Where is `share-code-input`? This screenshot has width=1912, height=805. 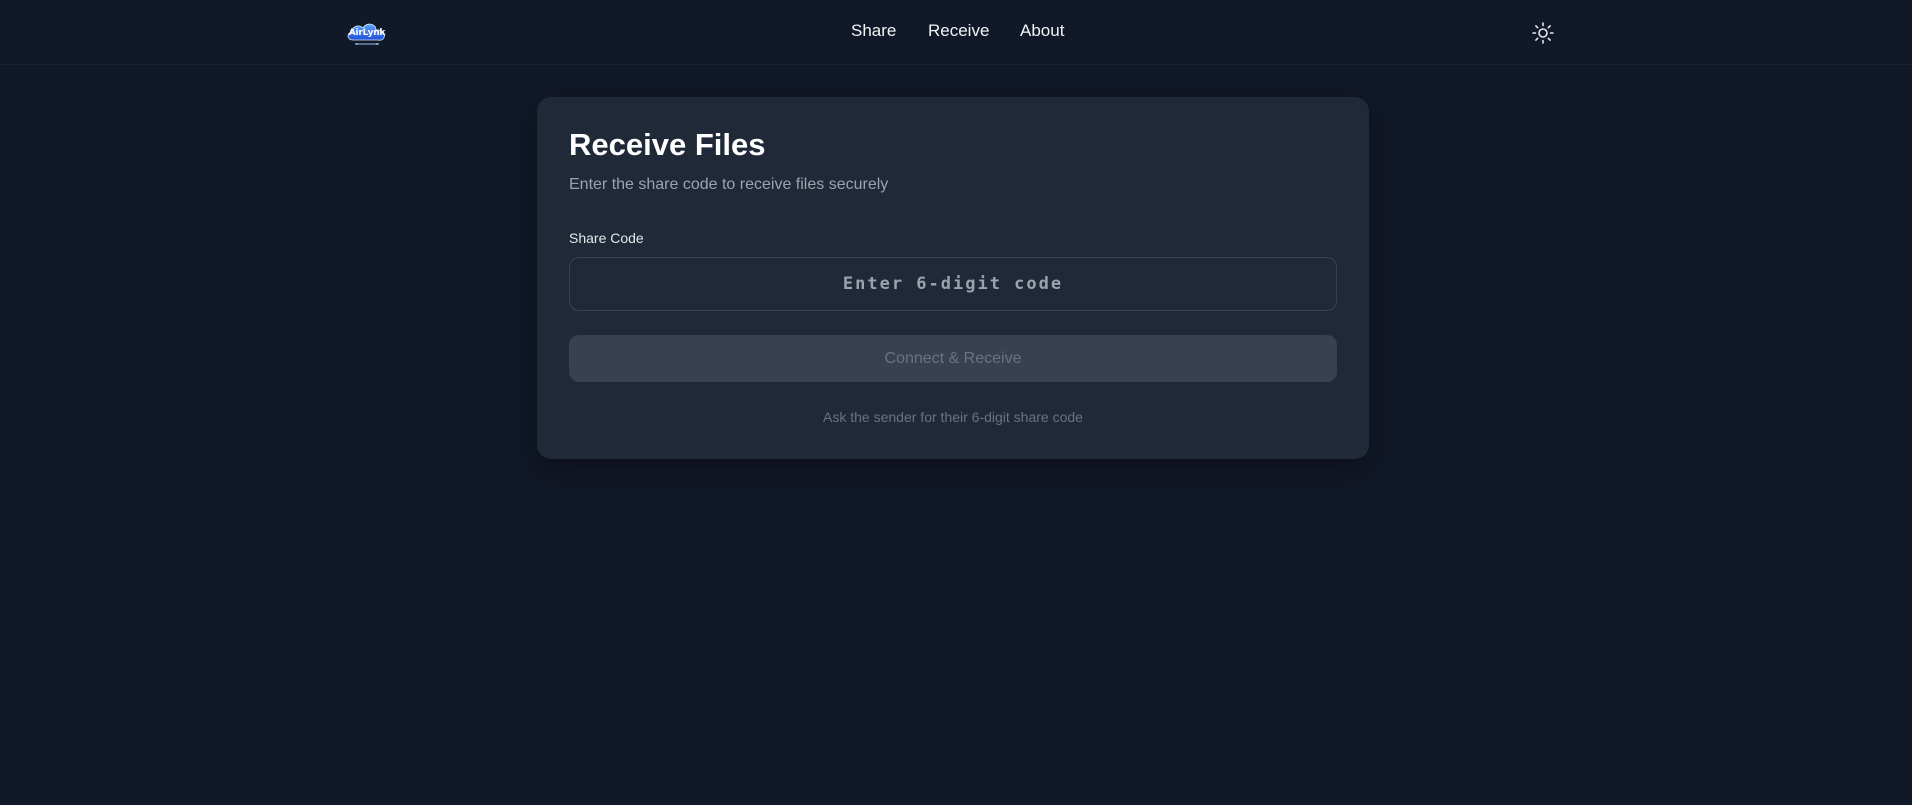 share-code-input is located at coordinates (953, 284).